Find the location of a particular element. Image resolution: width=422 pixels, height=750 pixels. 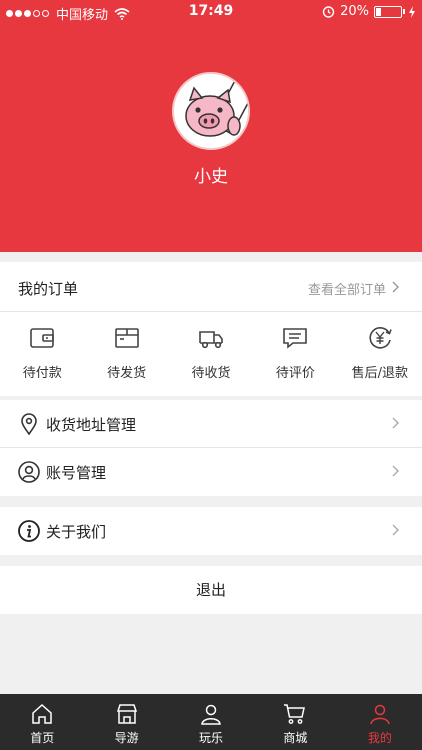

view-all-orders-link: 查看全部订单 is located at coordinates (347, 288).